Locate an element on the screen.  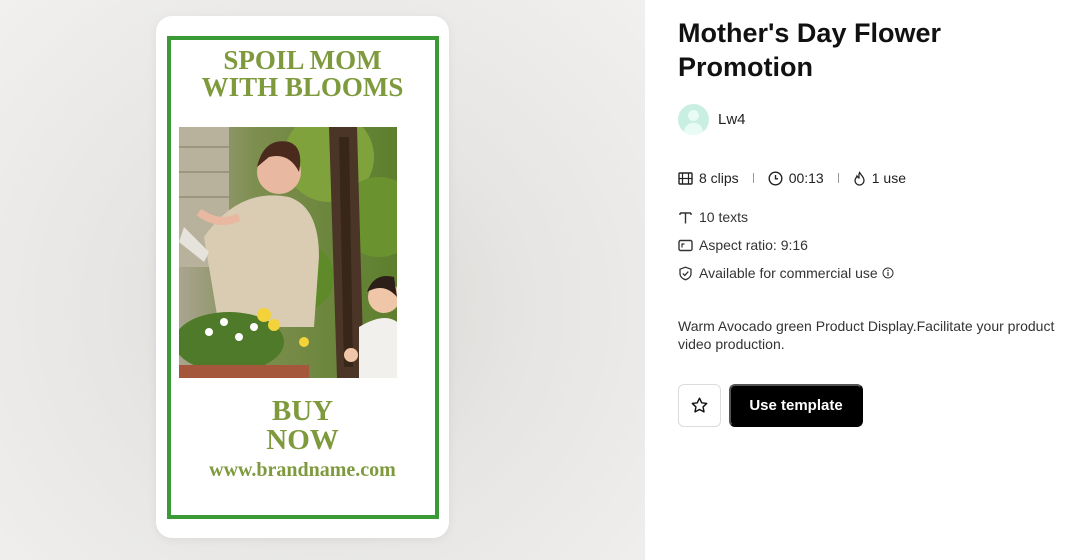
author-name: Lw4 is located at coordinates (732, 119).